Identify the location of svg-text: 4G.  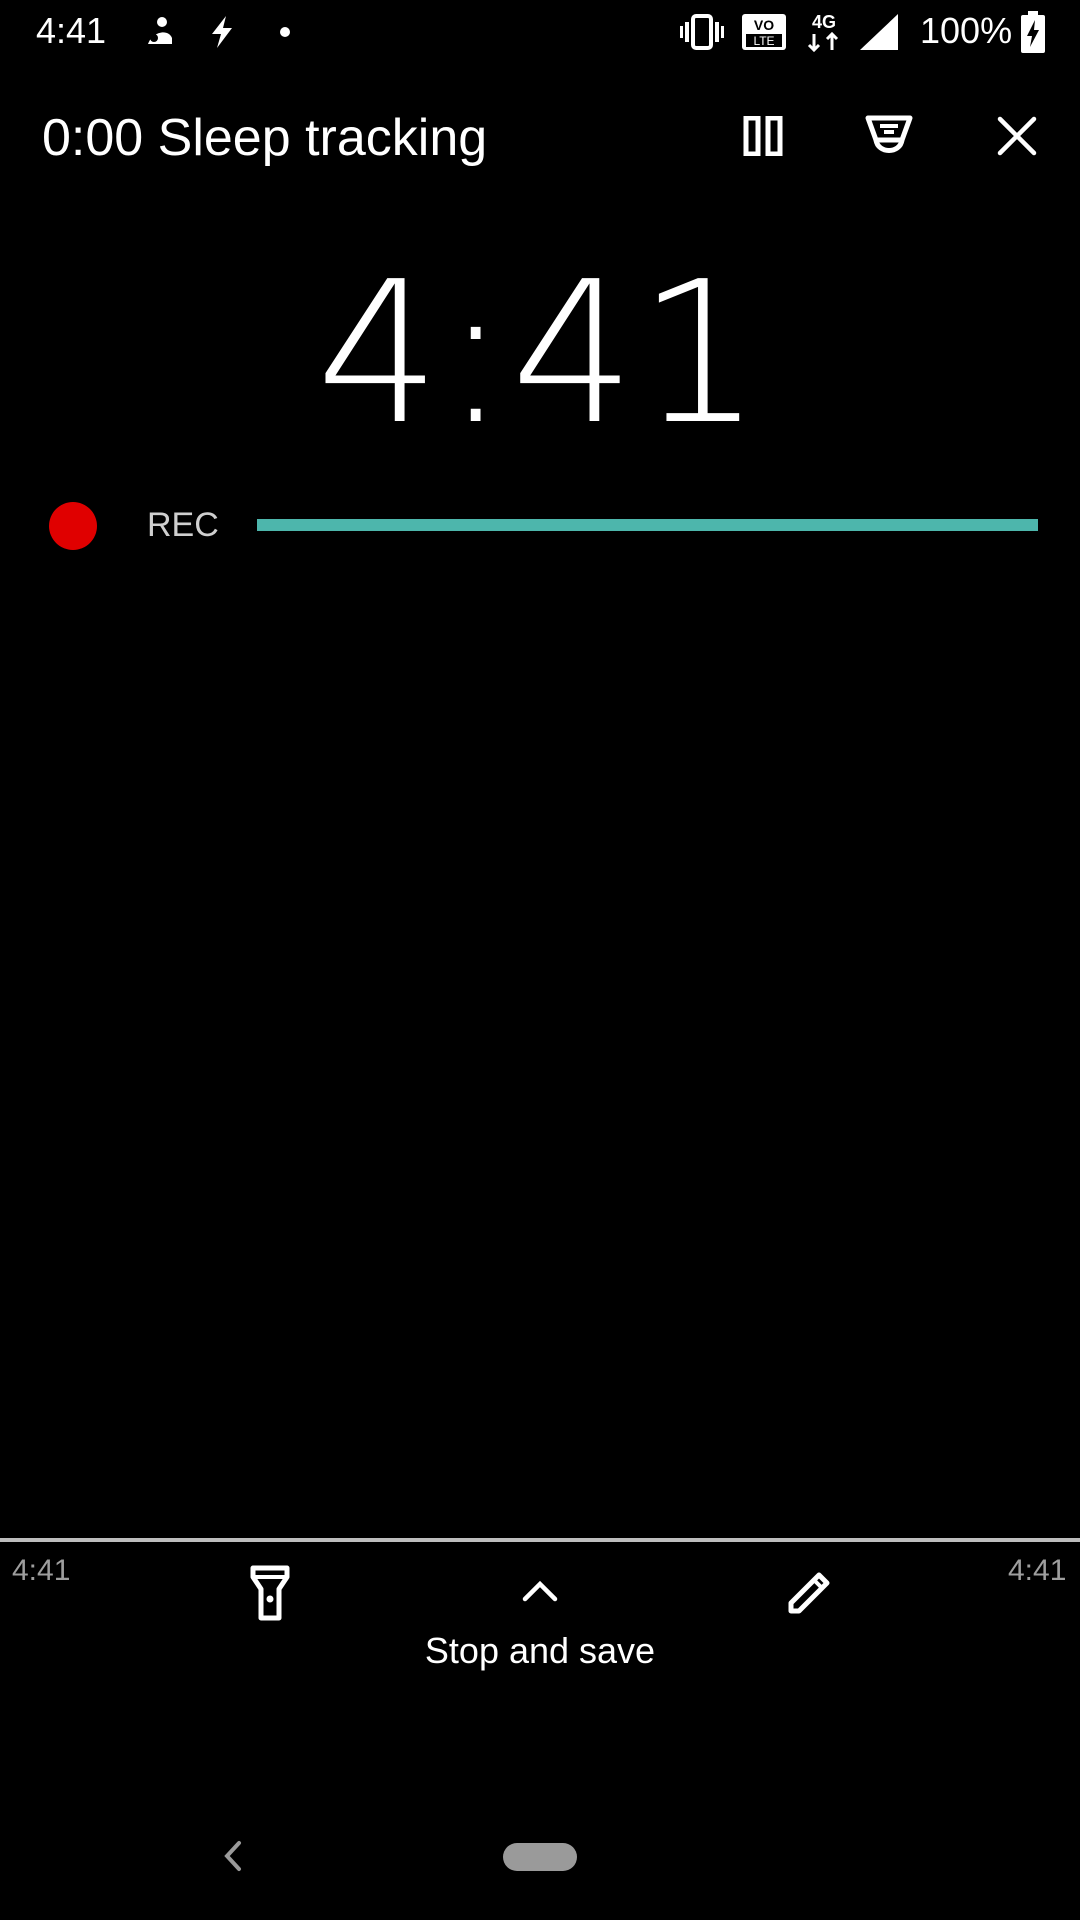
(824, 22).